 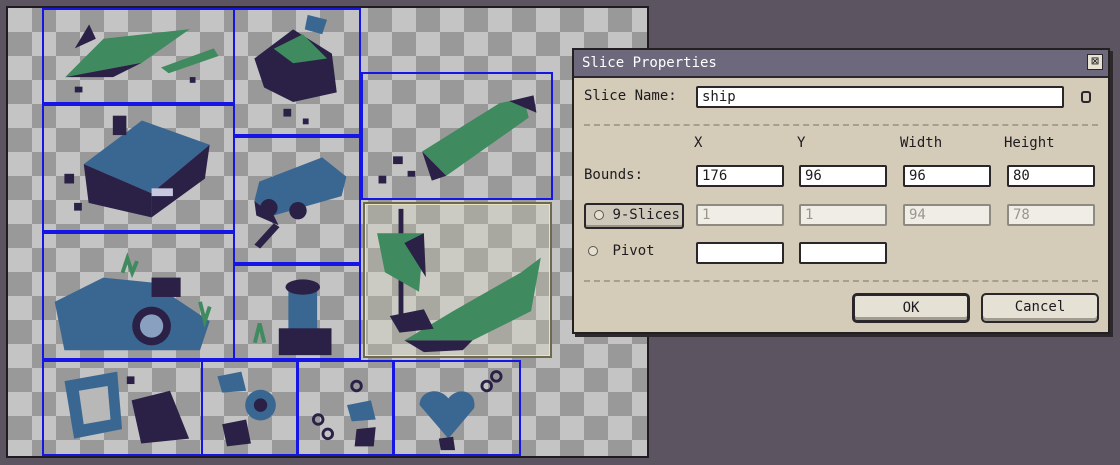 What do you see at coordinates (921, 143) in the screenshot?
I see `column-header-width: Width` at bounding box center [921, 143].